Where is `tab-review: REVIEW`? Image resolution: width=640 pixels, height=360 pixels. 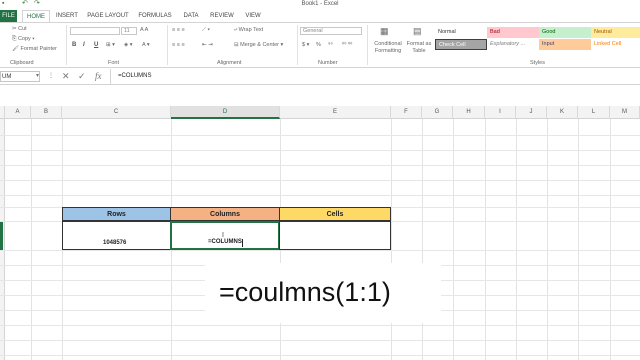 tab-review: REVIEW is located at coordinates (222, 16).